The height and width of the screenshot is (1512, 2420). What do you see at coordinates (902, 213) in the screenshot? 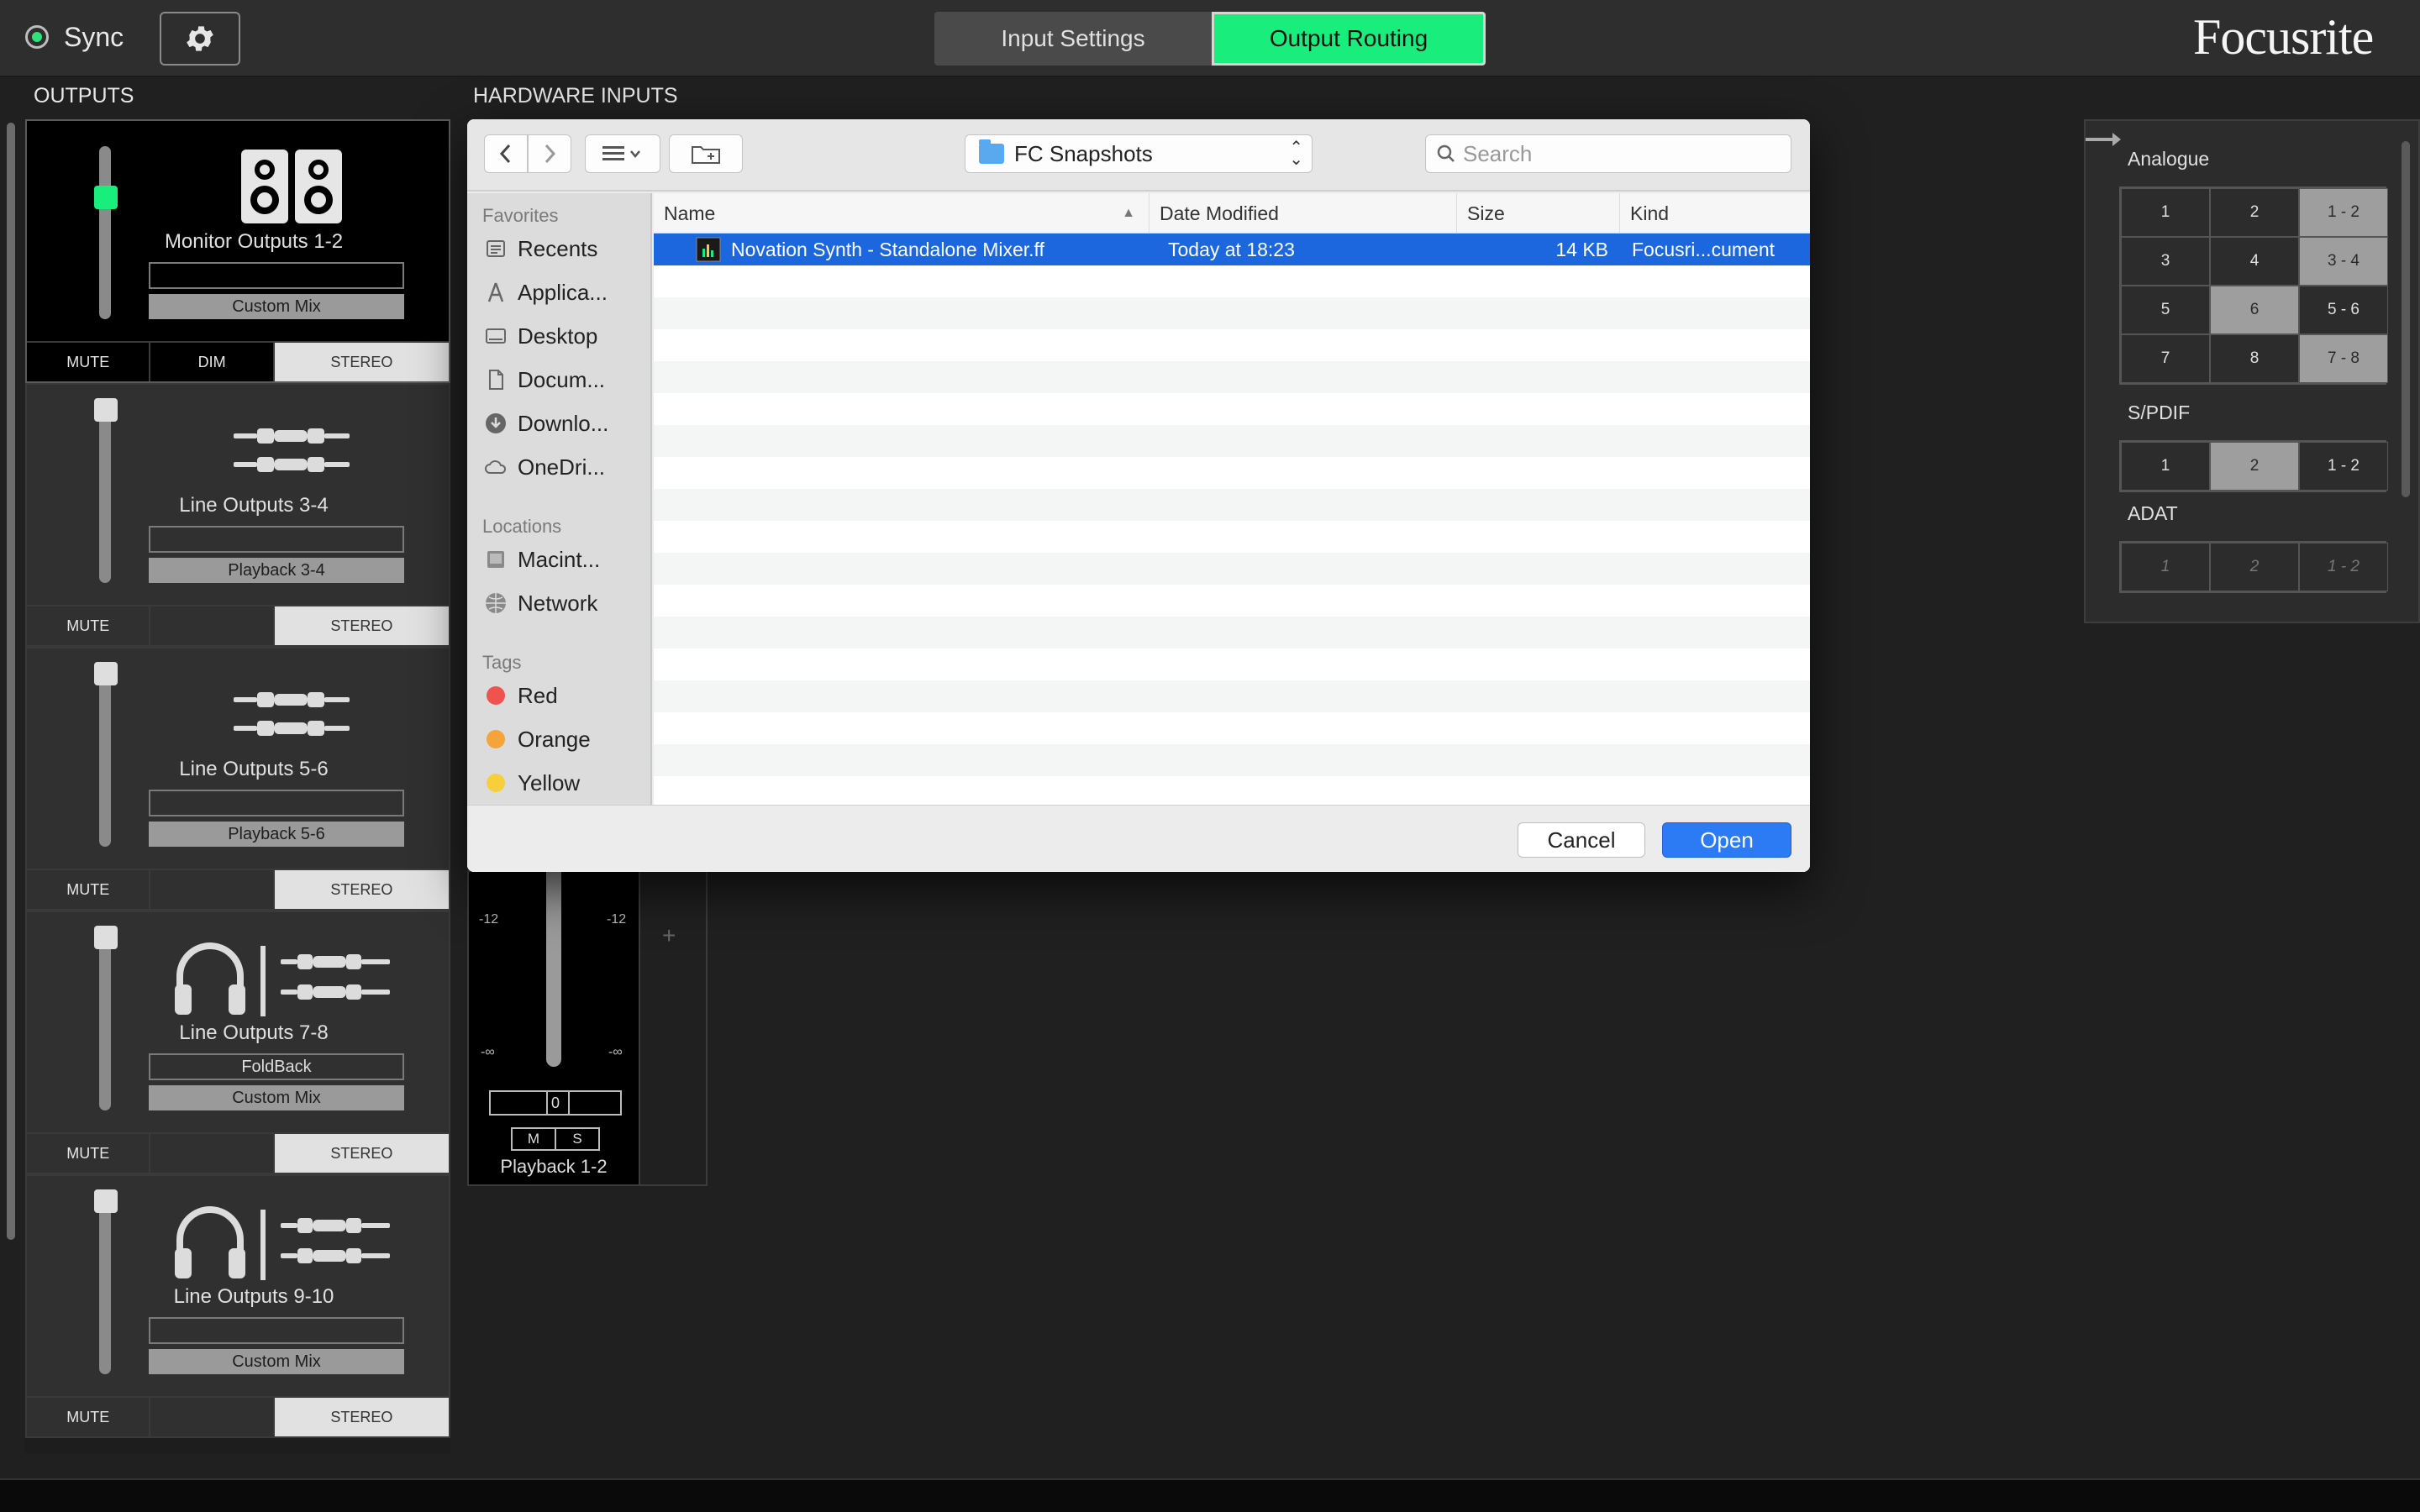
I see `column-header-name: Name ▲` at bounding box center [902, 213].